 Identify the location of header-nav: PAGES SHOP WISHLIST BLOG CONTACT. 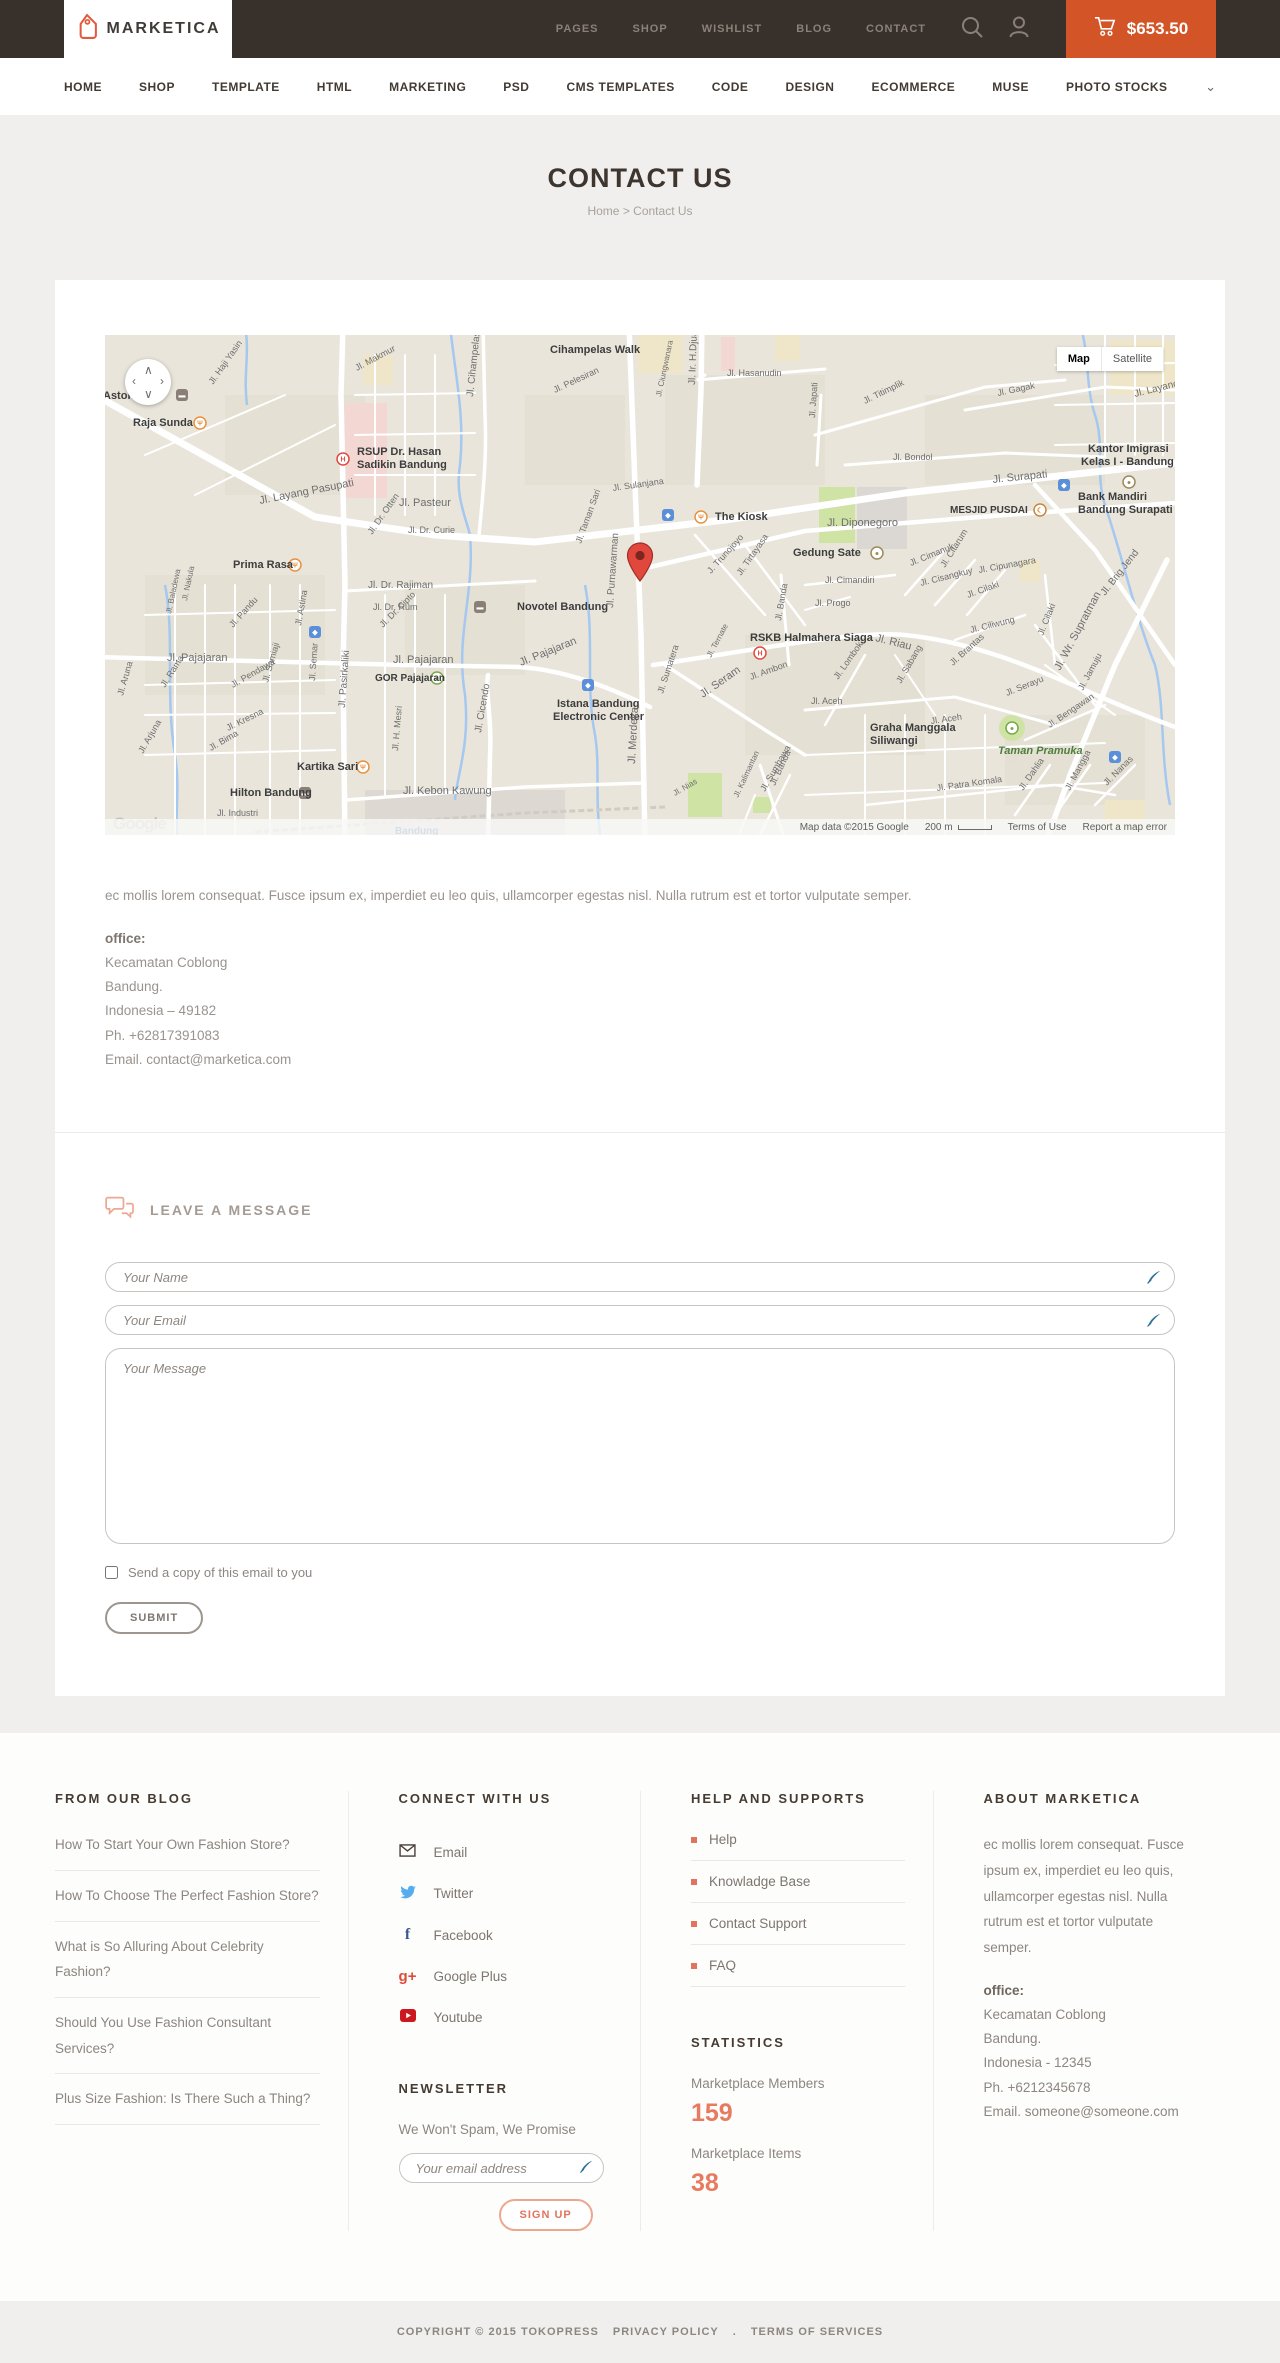
(741, 29).